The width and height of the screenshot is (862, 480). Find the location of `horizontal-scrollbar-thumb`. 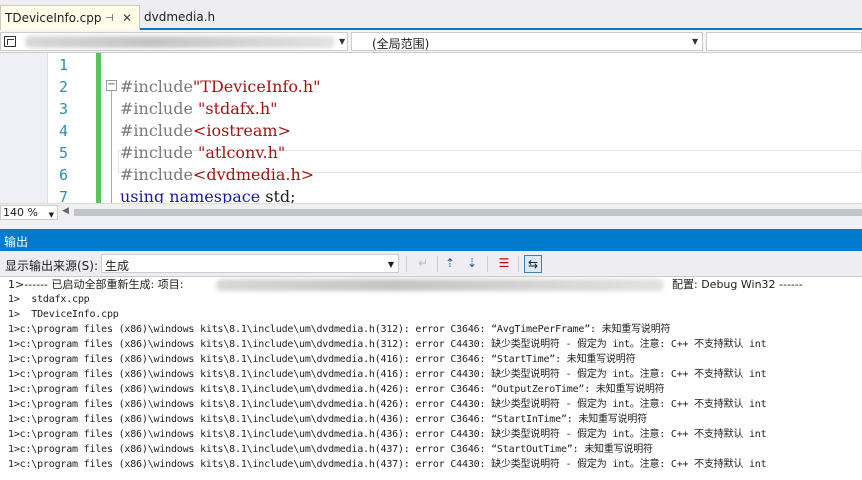

horizontal-scrollbar-thumb is located at coordinates (468, 212).